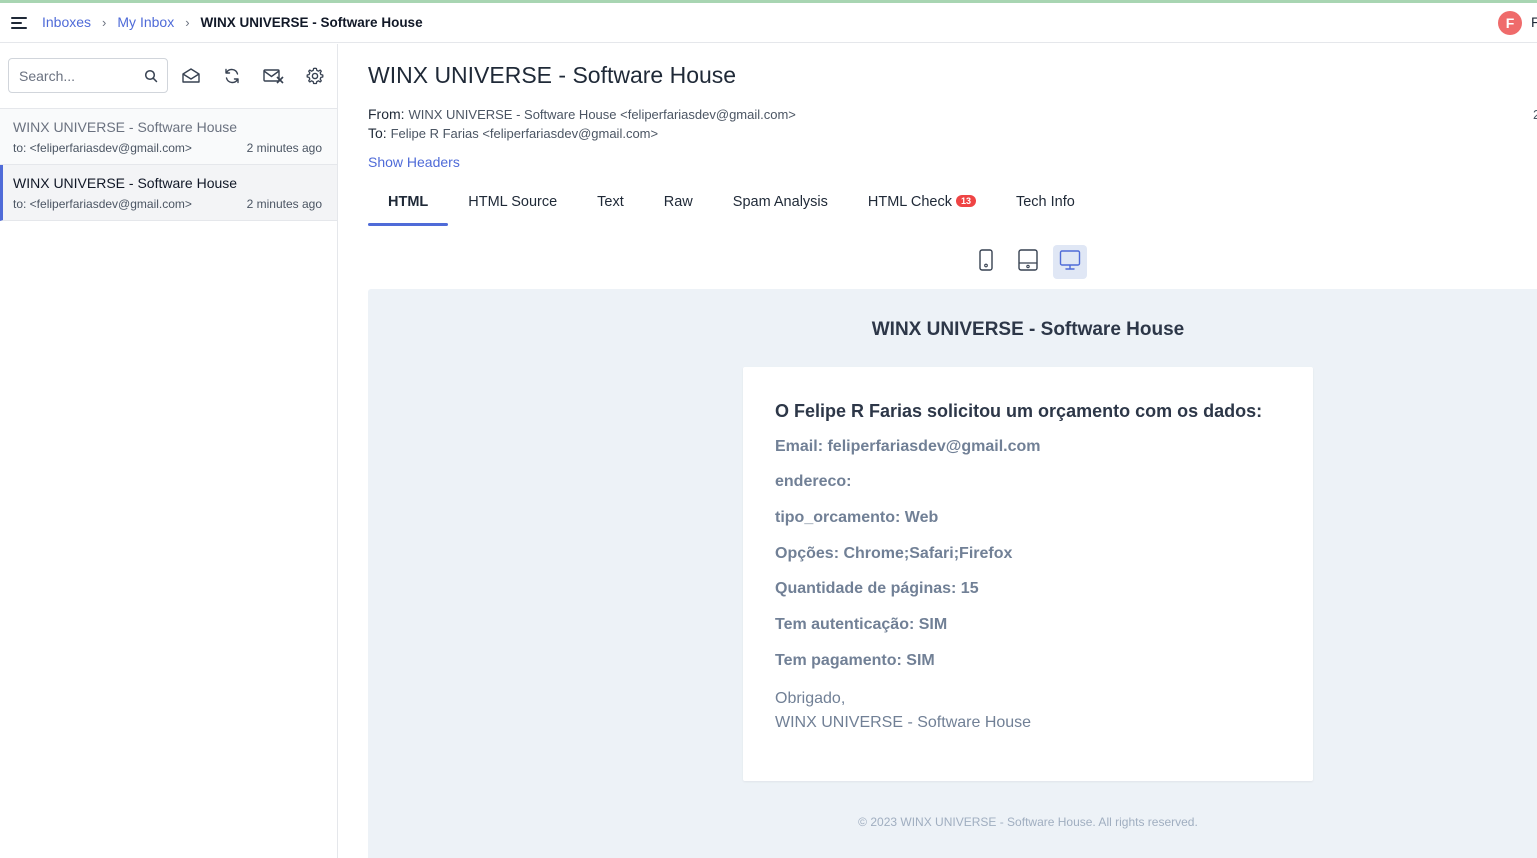  I want to click on breadcrumb-inboxes: Inboxes, so click(66, 22).